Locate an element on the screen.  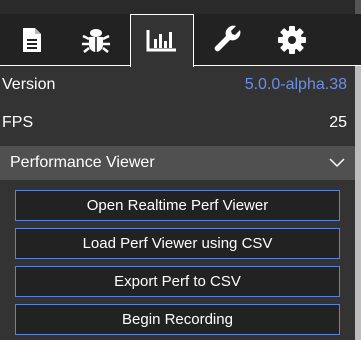
open-realtime-perf-viewer-button: Open Realtime Perf Viewer is located at coordinates (177, 205).